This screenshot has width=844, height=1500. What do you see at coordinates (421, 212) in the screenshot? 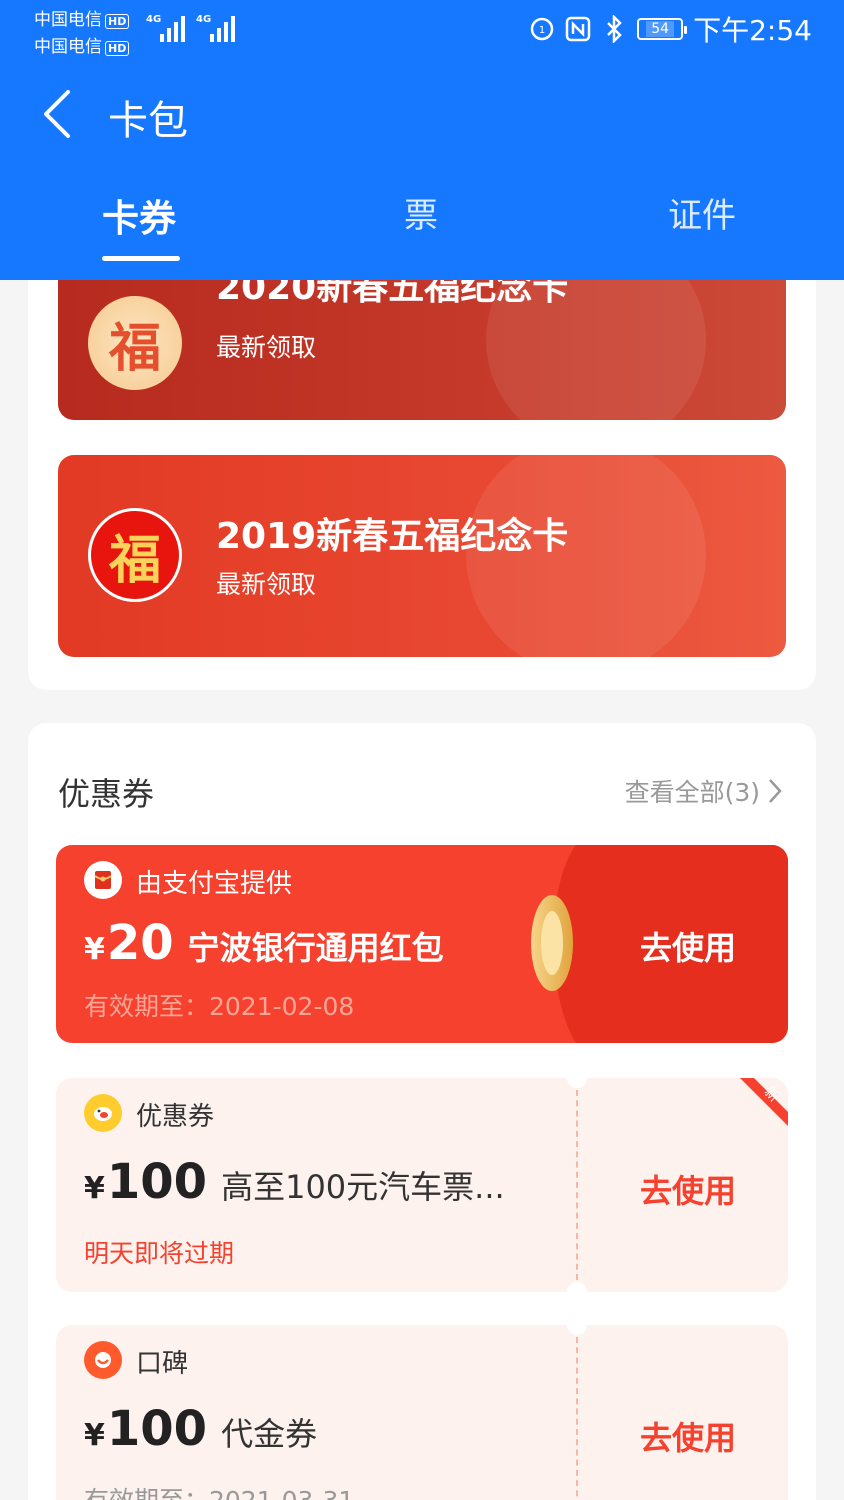
I see `tab-tickets: 票` at bounding box center [421, 212].